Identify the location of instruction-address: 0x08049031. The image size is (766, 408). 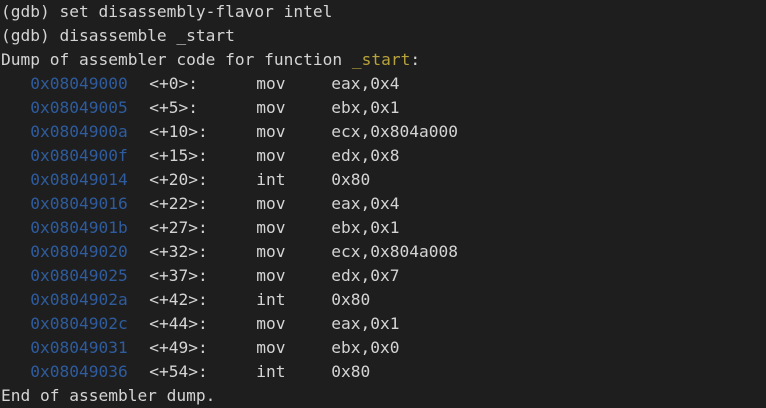
(79, 347).